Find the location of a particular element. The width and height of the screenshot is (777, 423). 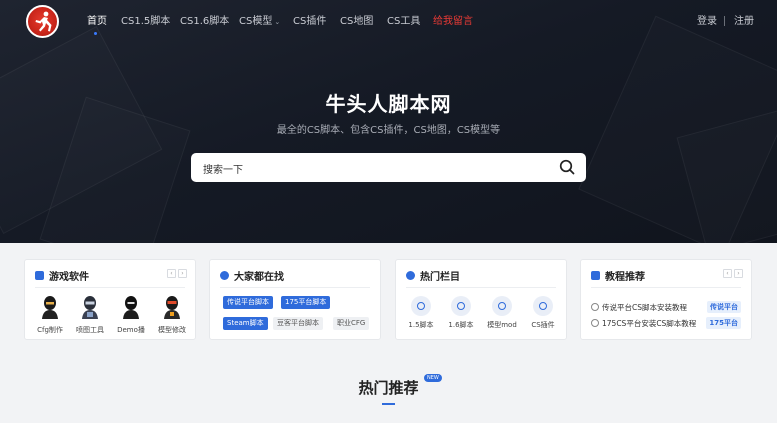

site-subtitle: 最全的CS脚本、包含CS插件，CS地图，CS模型等 is located at coordinates (388, 130).